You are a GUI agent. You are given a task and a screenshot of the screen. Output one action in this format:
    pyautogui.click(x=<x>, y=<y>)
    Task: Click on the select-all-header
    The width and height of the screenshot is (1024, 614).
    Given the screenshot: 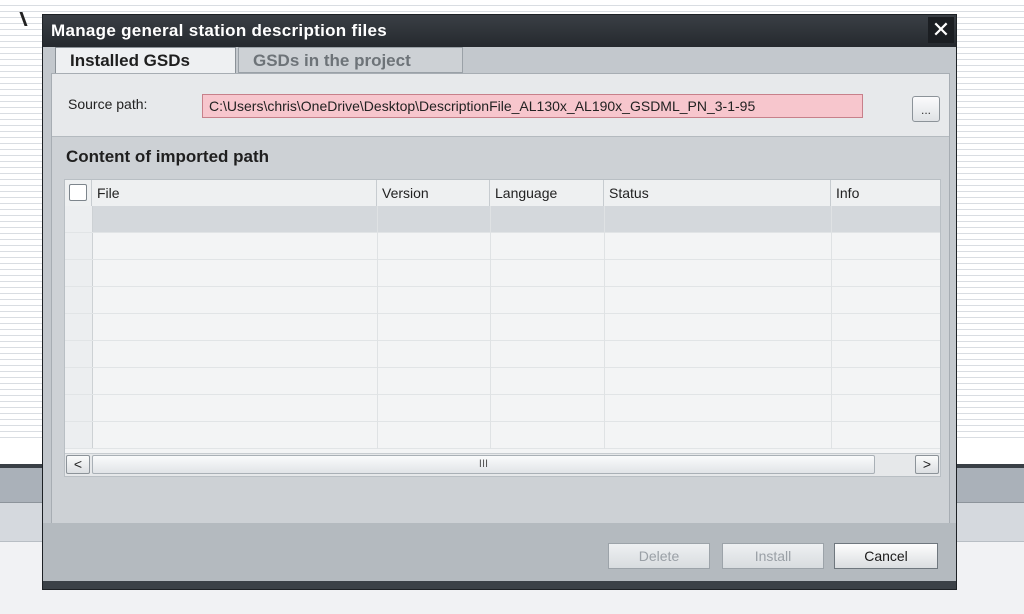 What is the action you would take?
    pyautogui.click(x=78, y=193)
    